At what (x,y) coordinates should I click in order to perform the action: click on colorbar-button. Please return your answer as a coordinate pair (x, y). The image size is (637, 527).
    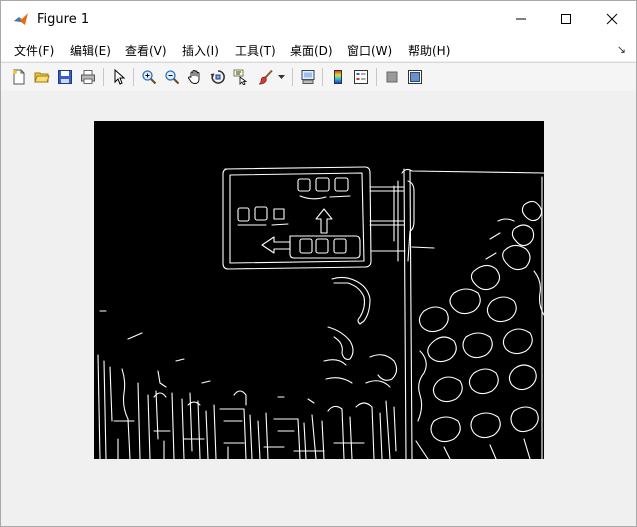
    Looking at the image, I should click on (338, 77).